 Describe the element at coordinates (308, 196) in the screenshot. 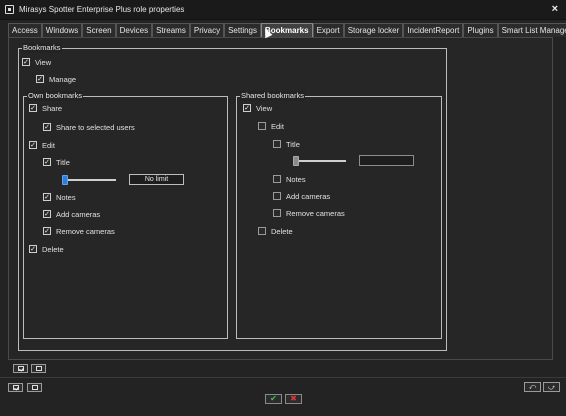

I see `shared-add-cameras-label: Add cameras` at that location.